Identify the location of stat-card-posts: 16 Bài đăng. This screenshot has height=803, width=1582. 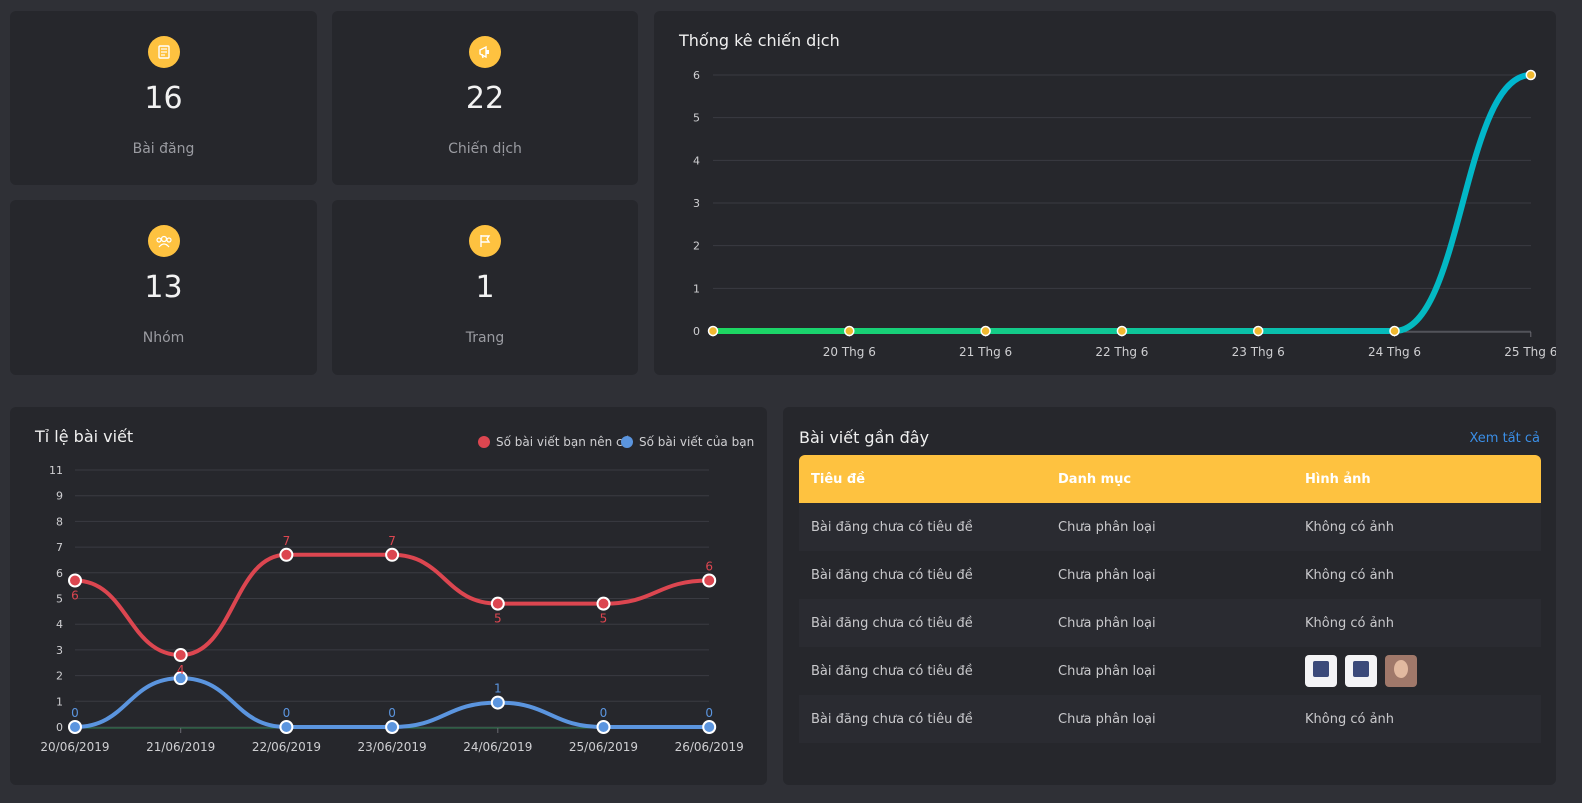
(163, 98).